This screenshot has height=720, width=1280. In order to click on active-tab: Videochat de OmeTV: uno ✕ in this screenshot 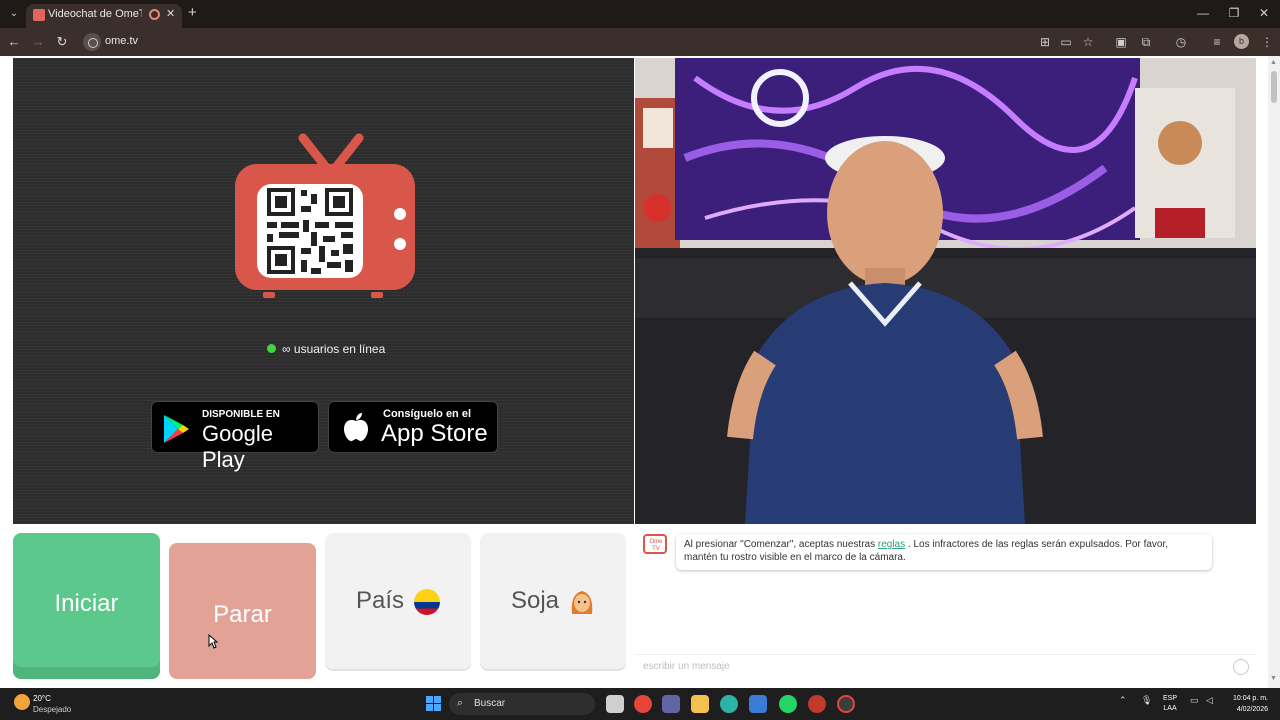, I will do `click(104, 16)`.